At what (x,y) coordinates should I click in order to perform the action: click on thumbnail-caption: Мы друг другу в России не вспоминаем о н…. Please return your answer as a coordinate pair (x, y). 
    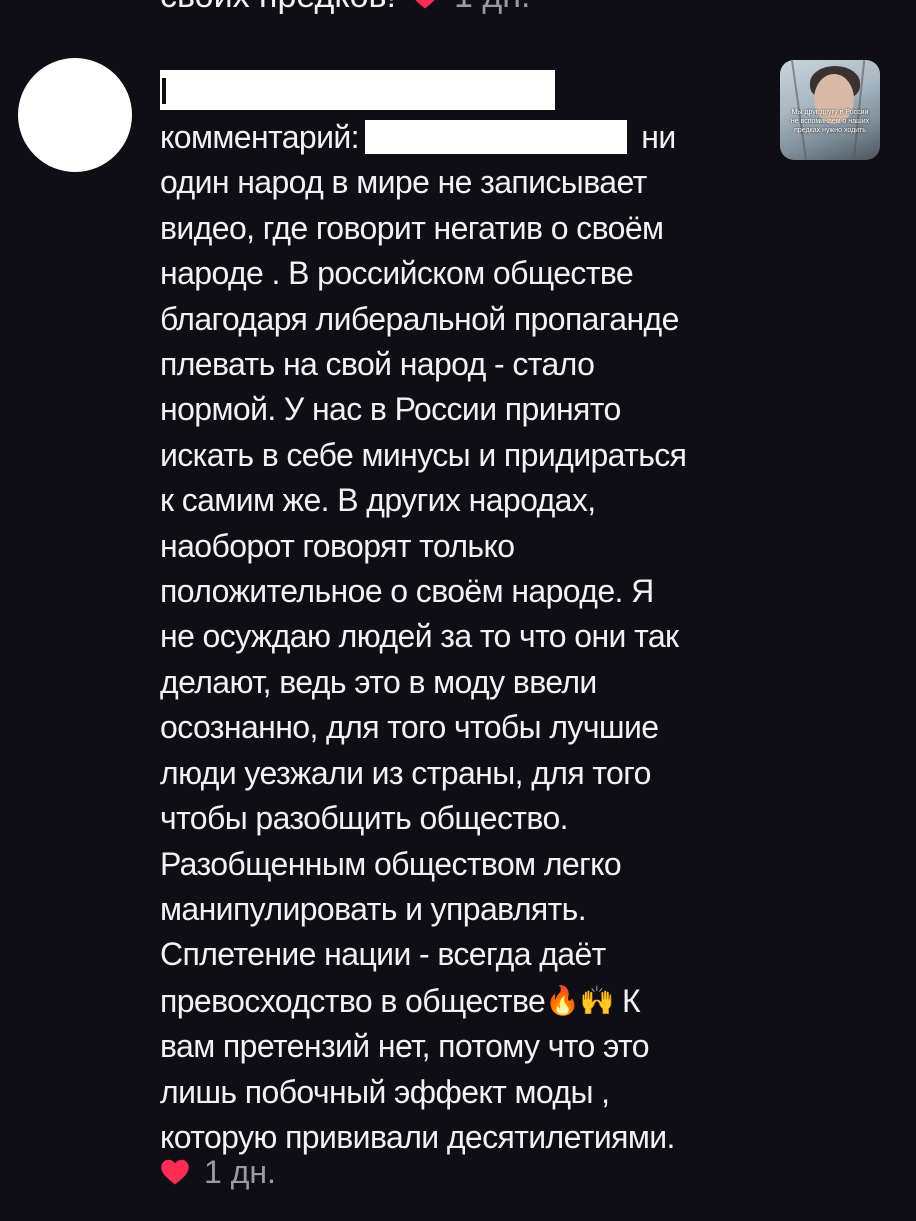
    Looking at the image, I should click on (830, 121).